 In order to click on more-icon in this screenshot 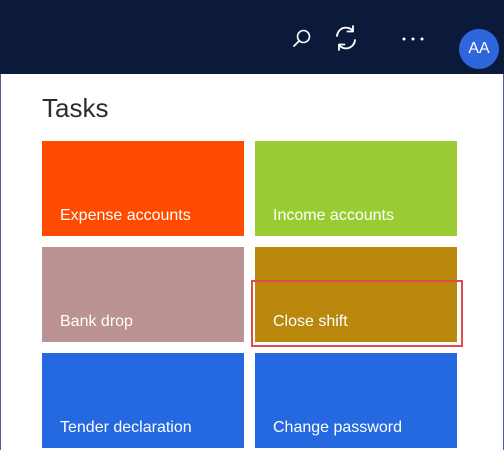, I will do `click(413, 39)`.